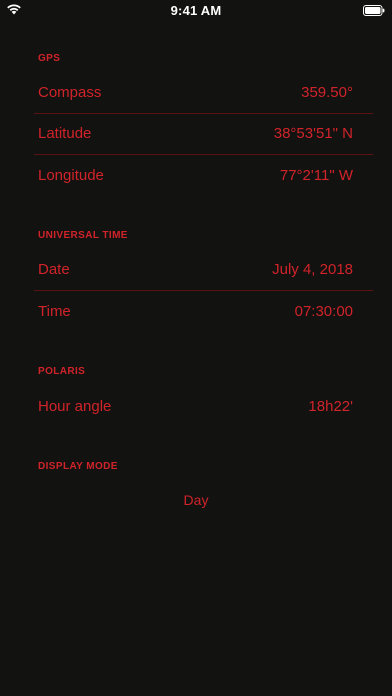 Image resolution: width=392 pixels, height=696 pixels. What do you see at coordinates (62, 371) in the screenshot?
I see `polaris-section-header: POLARIS` at bounding box center [62, 371].